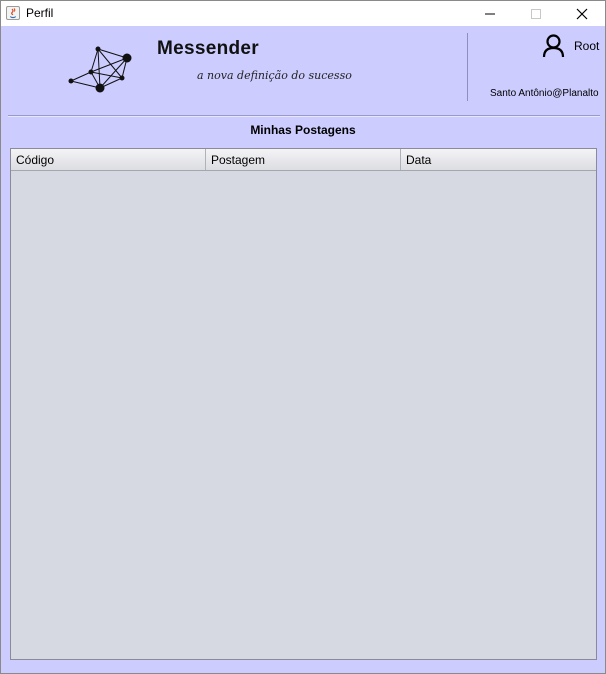  I want to click on java-app-icon, so click(13, 13).